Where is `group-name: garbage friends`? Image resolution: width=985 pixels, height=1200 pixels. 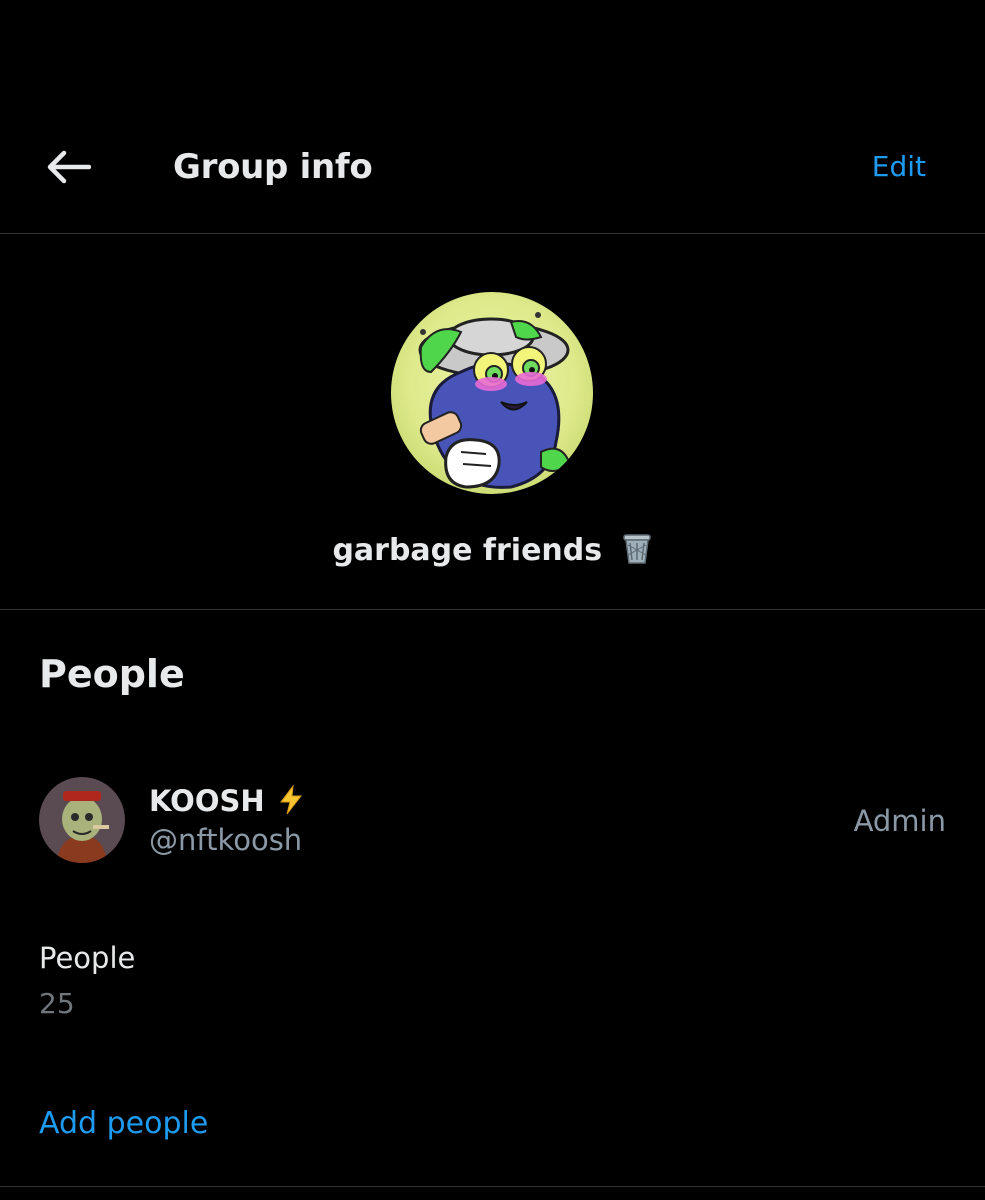 group-name: garbage friends is located at coordinates (492, 551).